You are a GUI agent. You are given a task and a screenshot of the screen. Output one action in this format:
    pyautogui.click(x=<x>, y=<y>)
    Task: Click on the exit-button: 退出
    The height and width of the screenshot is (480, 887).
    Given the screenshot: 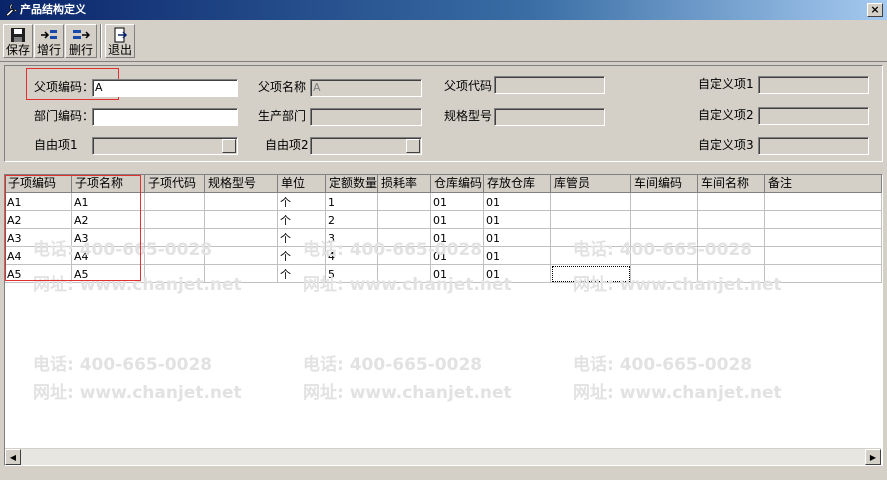 What is the action you would take?
    pyautogui.click(x=120, y=41)
    